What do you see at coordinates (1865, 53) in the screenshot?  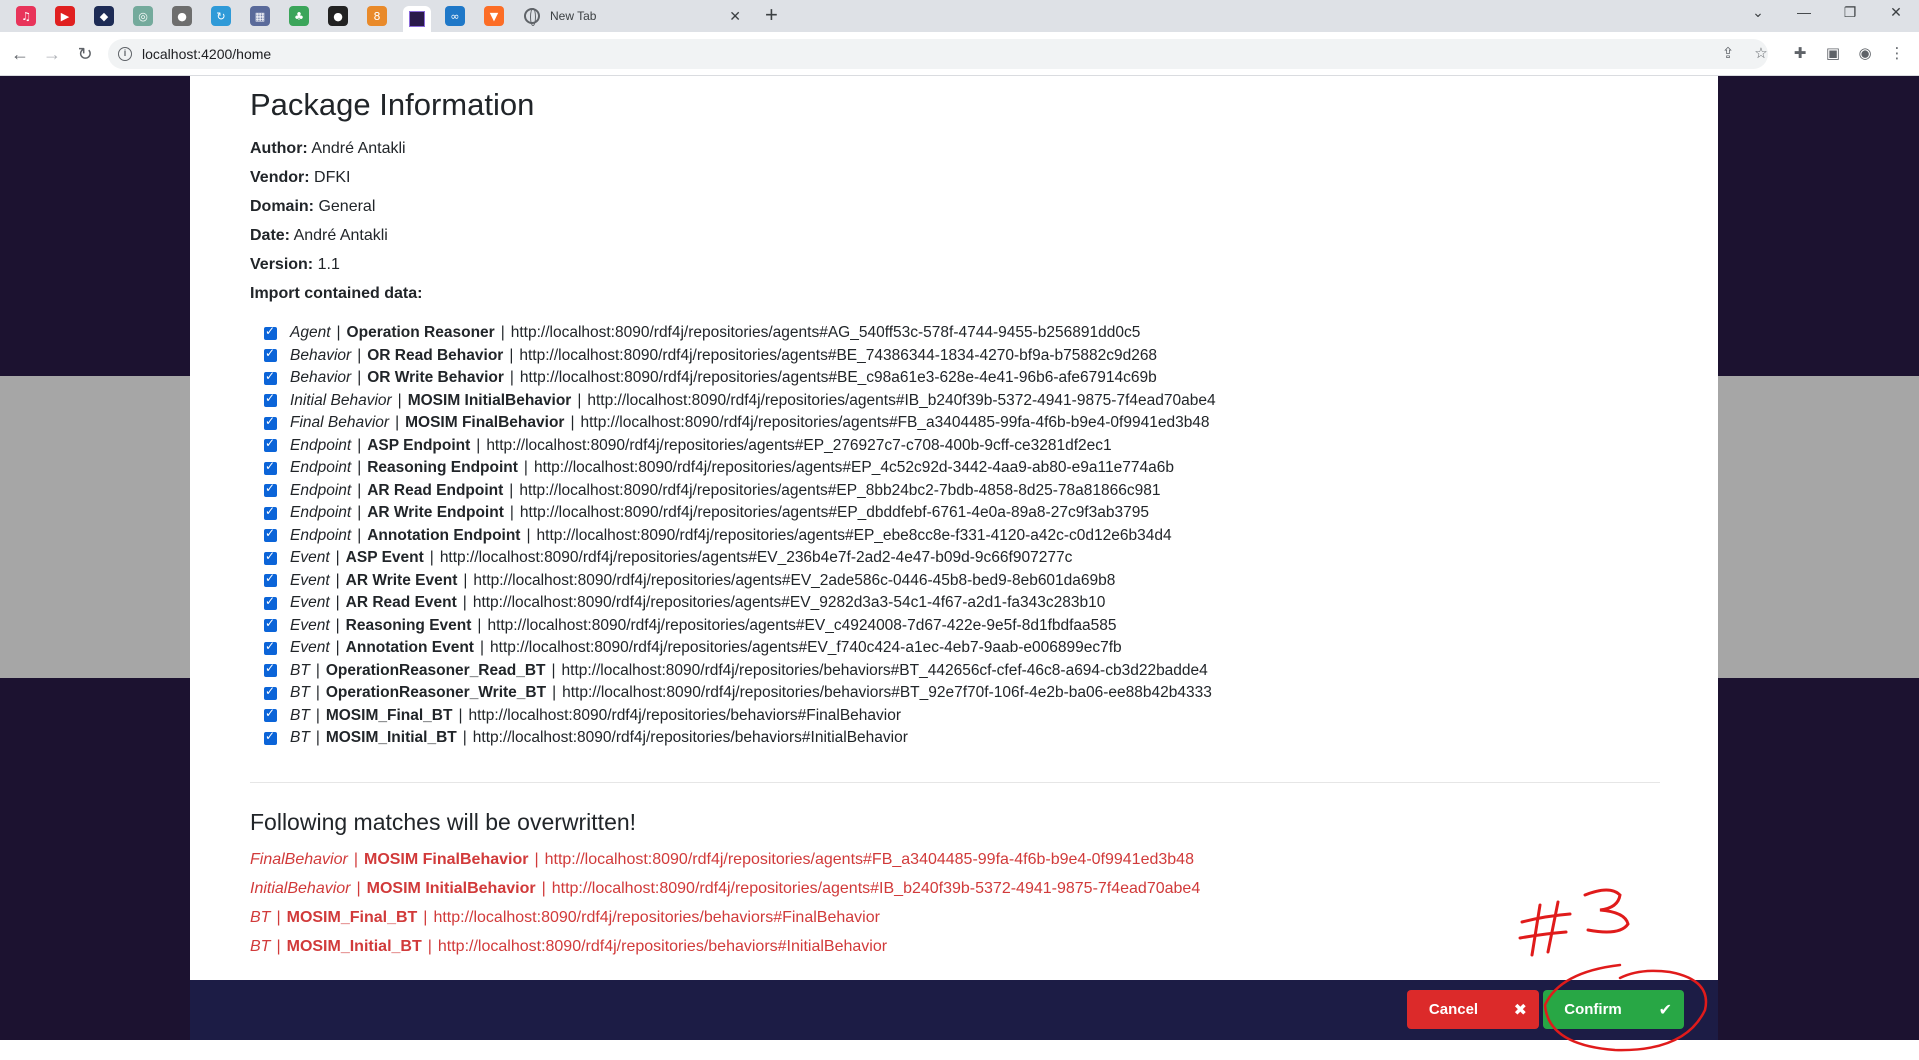 I see `profile-avatar-icon: ◉` at bounding box center [1865, 53].